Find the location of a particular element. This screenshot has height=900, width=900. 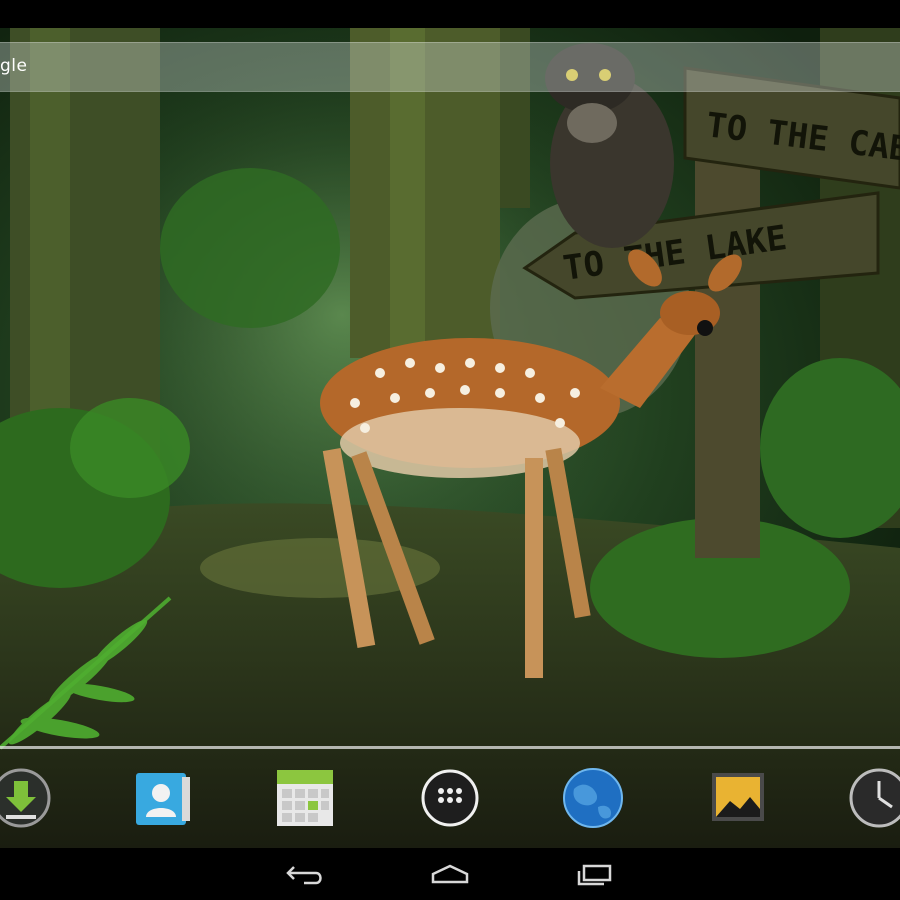

favorites-dock is located at coordinates (450, 798).